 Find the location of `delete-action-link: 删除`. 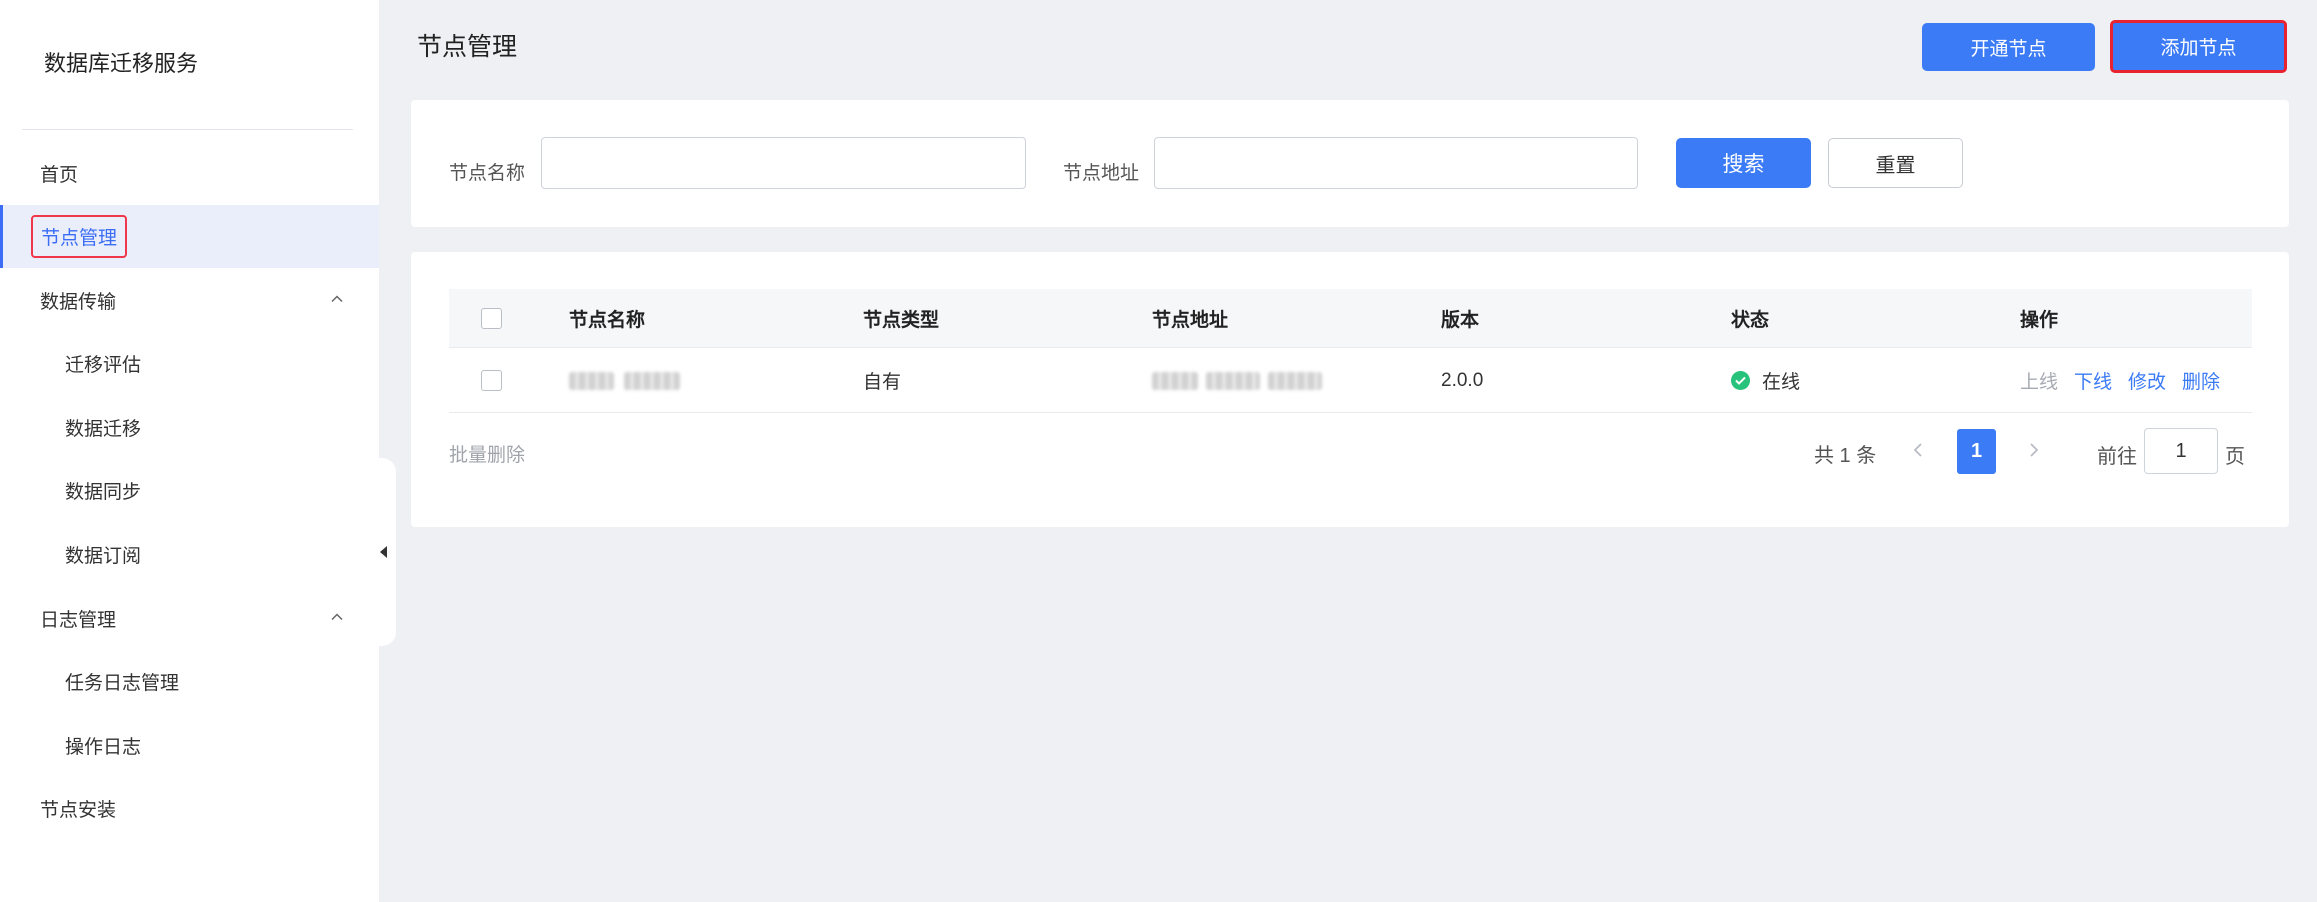

delete-action-link: 删除 is located at coordinates (2201, 380).